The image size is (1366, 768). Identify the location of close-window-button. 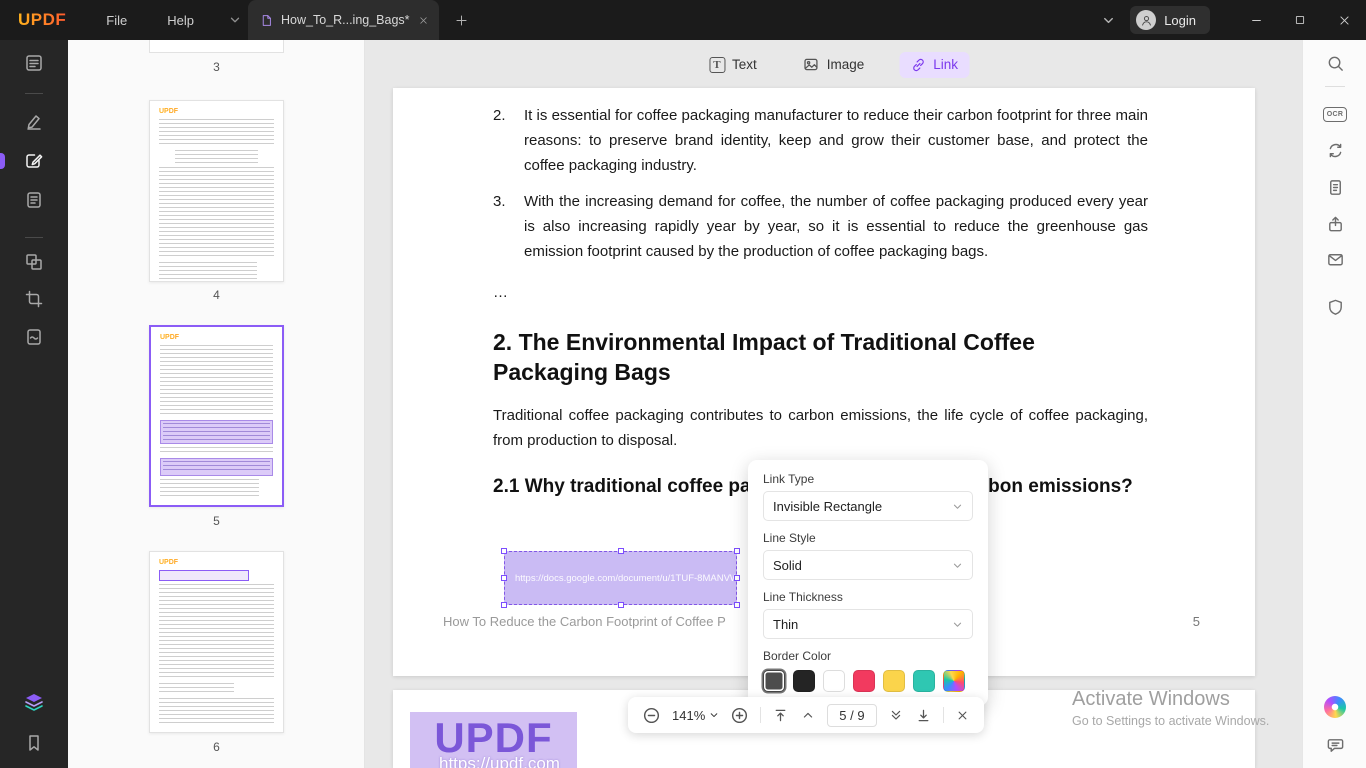
(1344, 20).